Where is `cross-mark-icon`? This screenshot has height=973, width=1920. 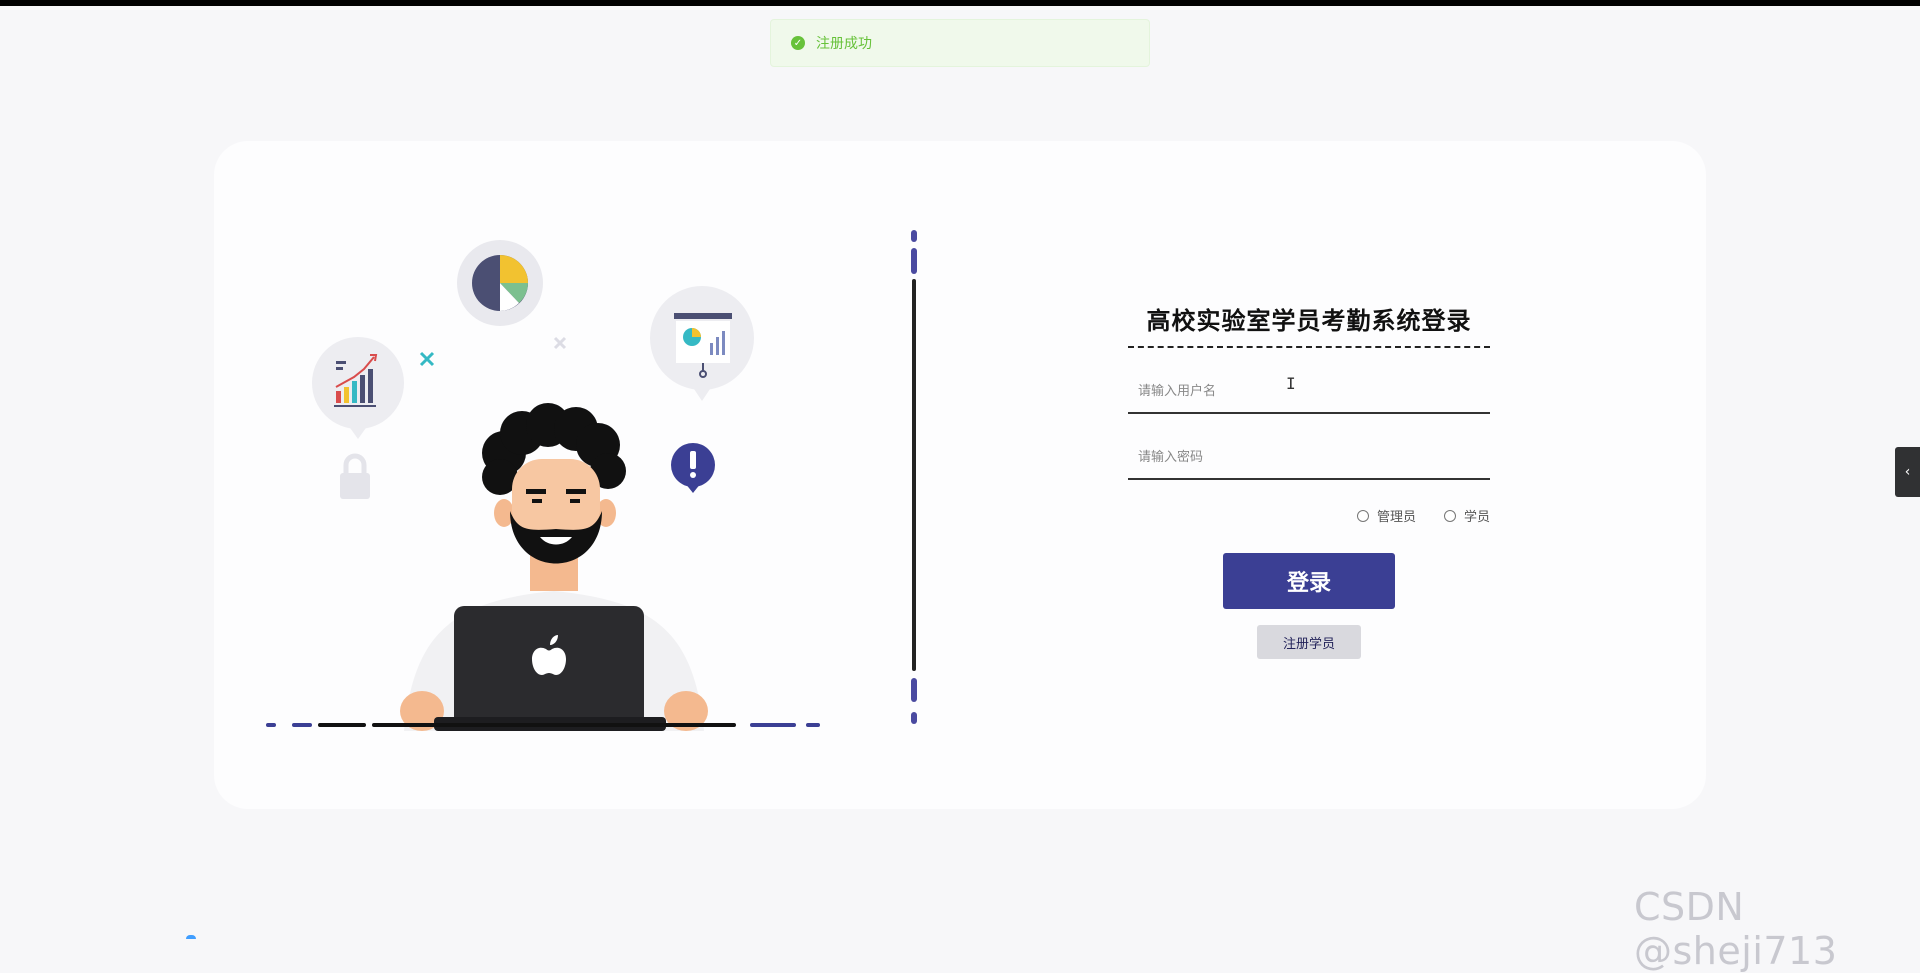 cross-mark-icon is located at coordinates (493, 351).